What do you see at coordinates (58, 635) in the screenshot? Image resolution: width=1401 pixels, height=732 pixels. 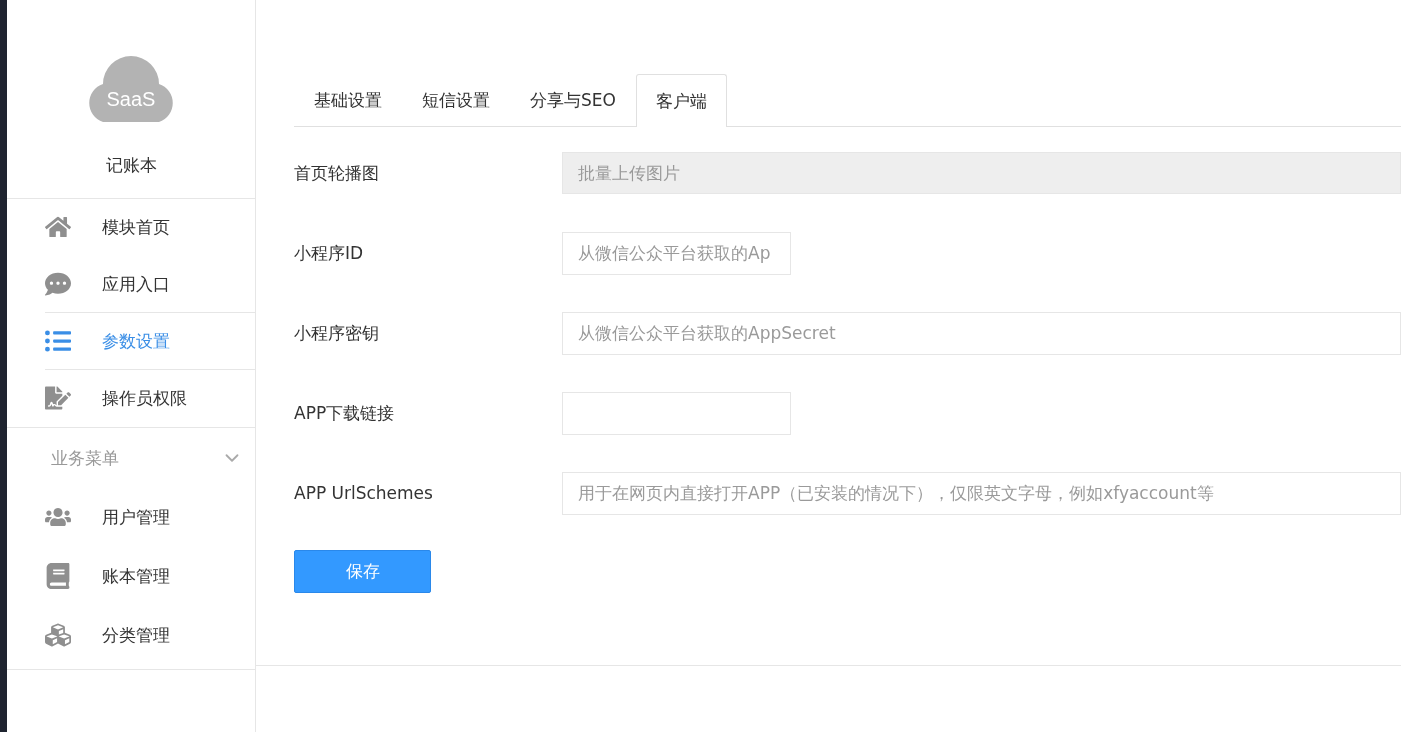 I see `cubes-icon` at bounding box center [58, 635].